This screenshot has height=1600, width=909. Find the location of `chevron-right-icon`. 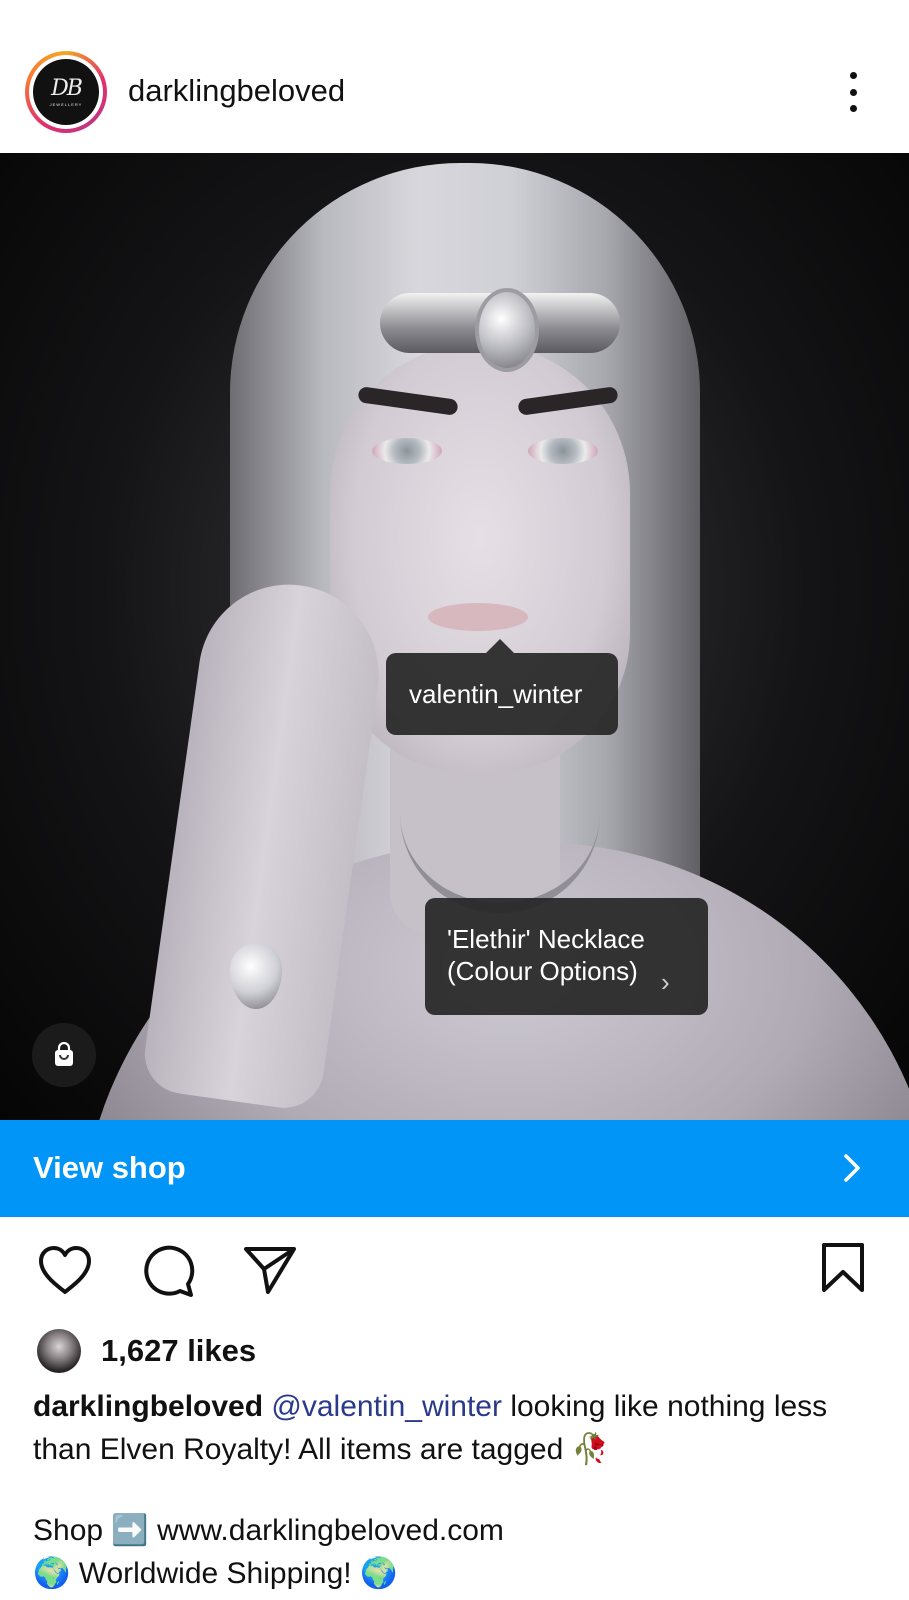

chevron-right-icon is located at coordinates (852, 1170).